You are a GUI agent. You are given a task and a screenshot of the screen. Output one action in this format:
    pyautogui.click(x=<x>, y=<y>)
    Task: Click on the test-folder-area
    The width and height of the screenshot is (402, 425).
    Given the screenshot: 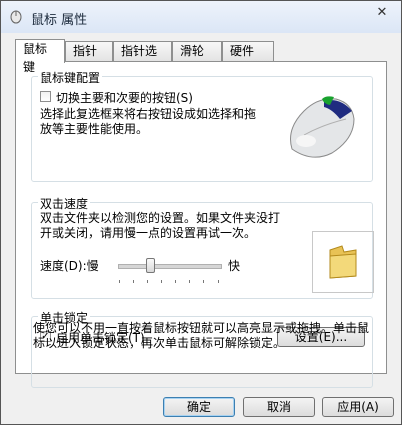 What is the action you would take?
    pyautogui.click(x=343, y=262)
    